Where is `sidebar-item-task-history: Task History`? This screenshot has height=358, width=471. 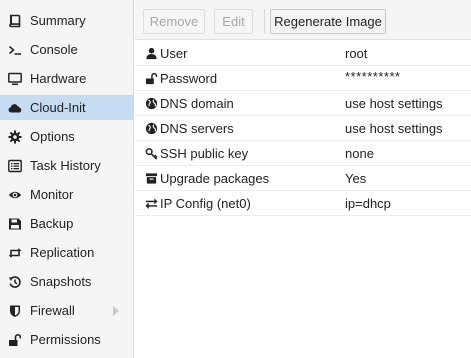
sidebar-item-task-history: Task History is located at coordinates (66, 165).